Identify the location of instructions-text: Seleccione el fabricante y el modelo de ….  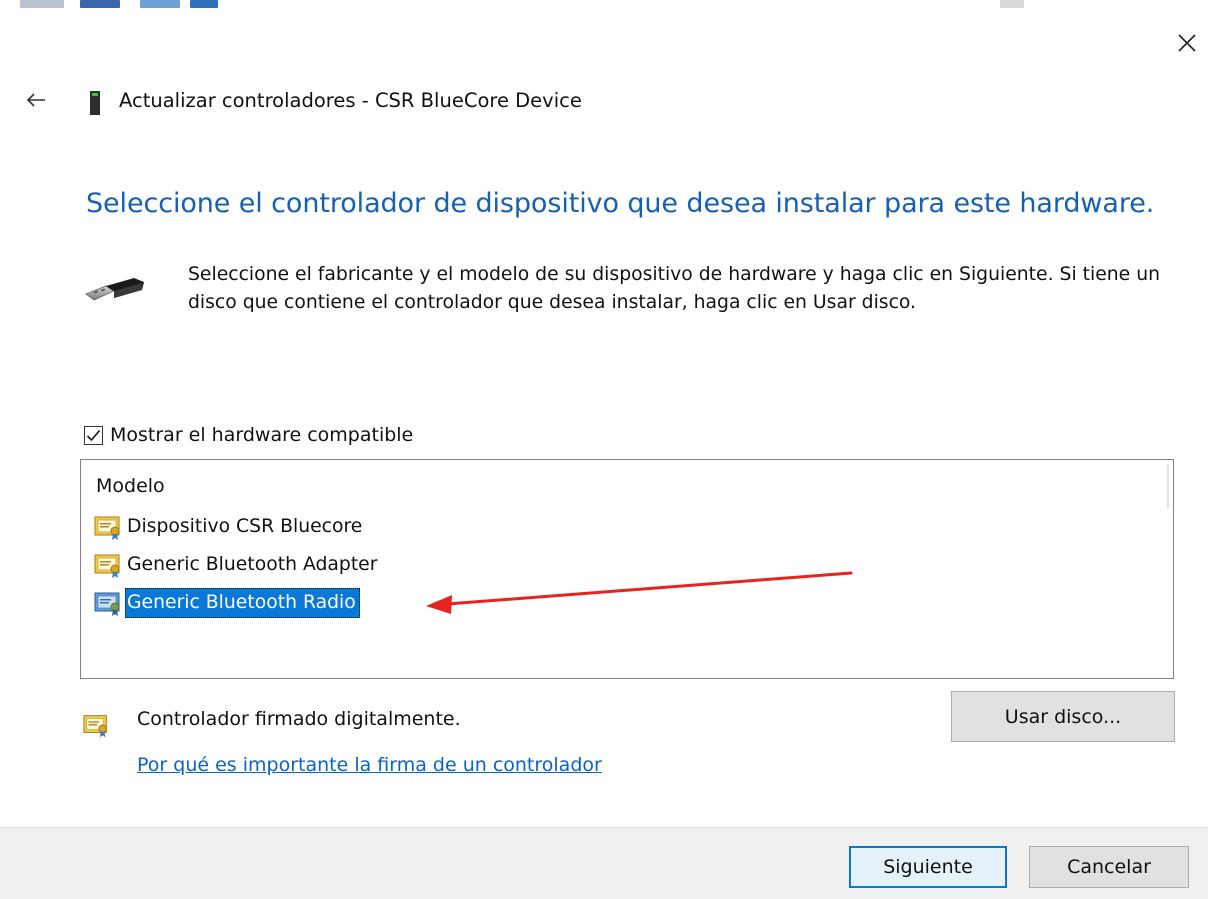
(674, 288).